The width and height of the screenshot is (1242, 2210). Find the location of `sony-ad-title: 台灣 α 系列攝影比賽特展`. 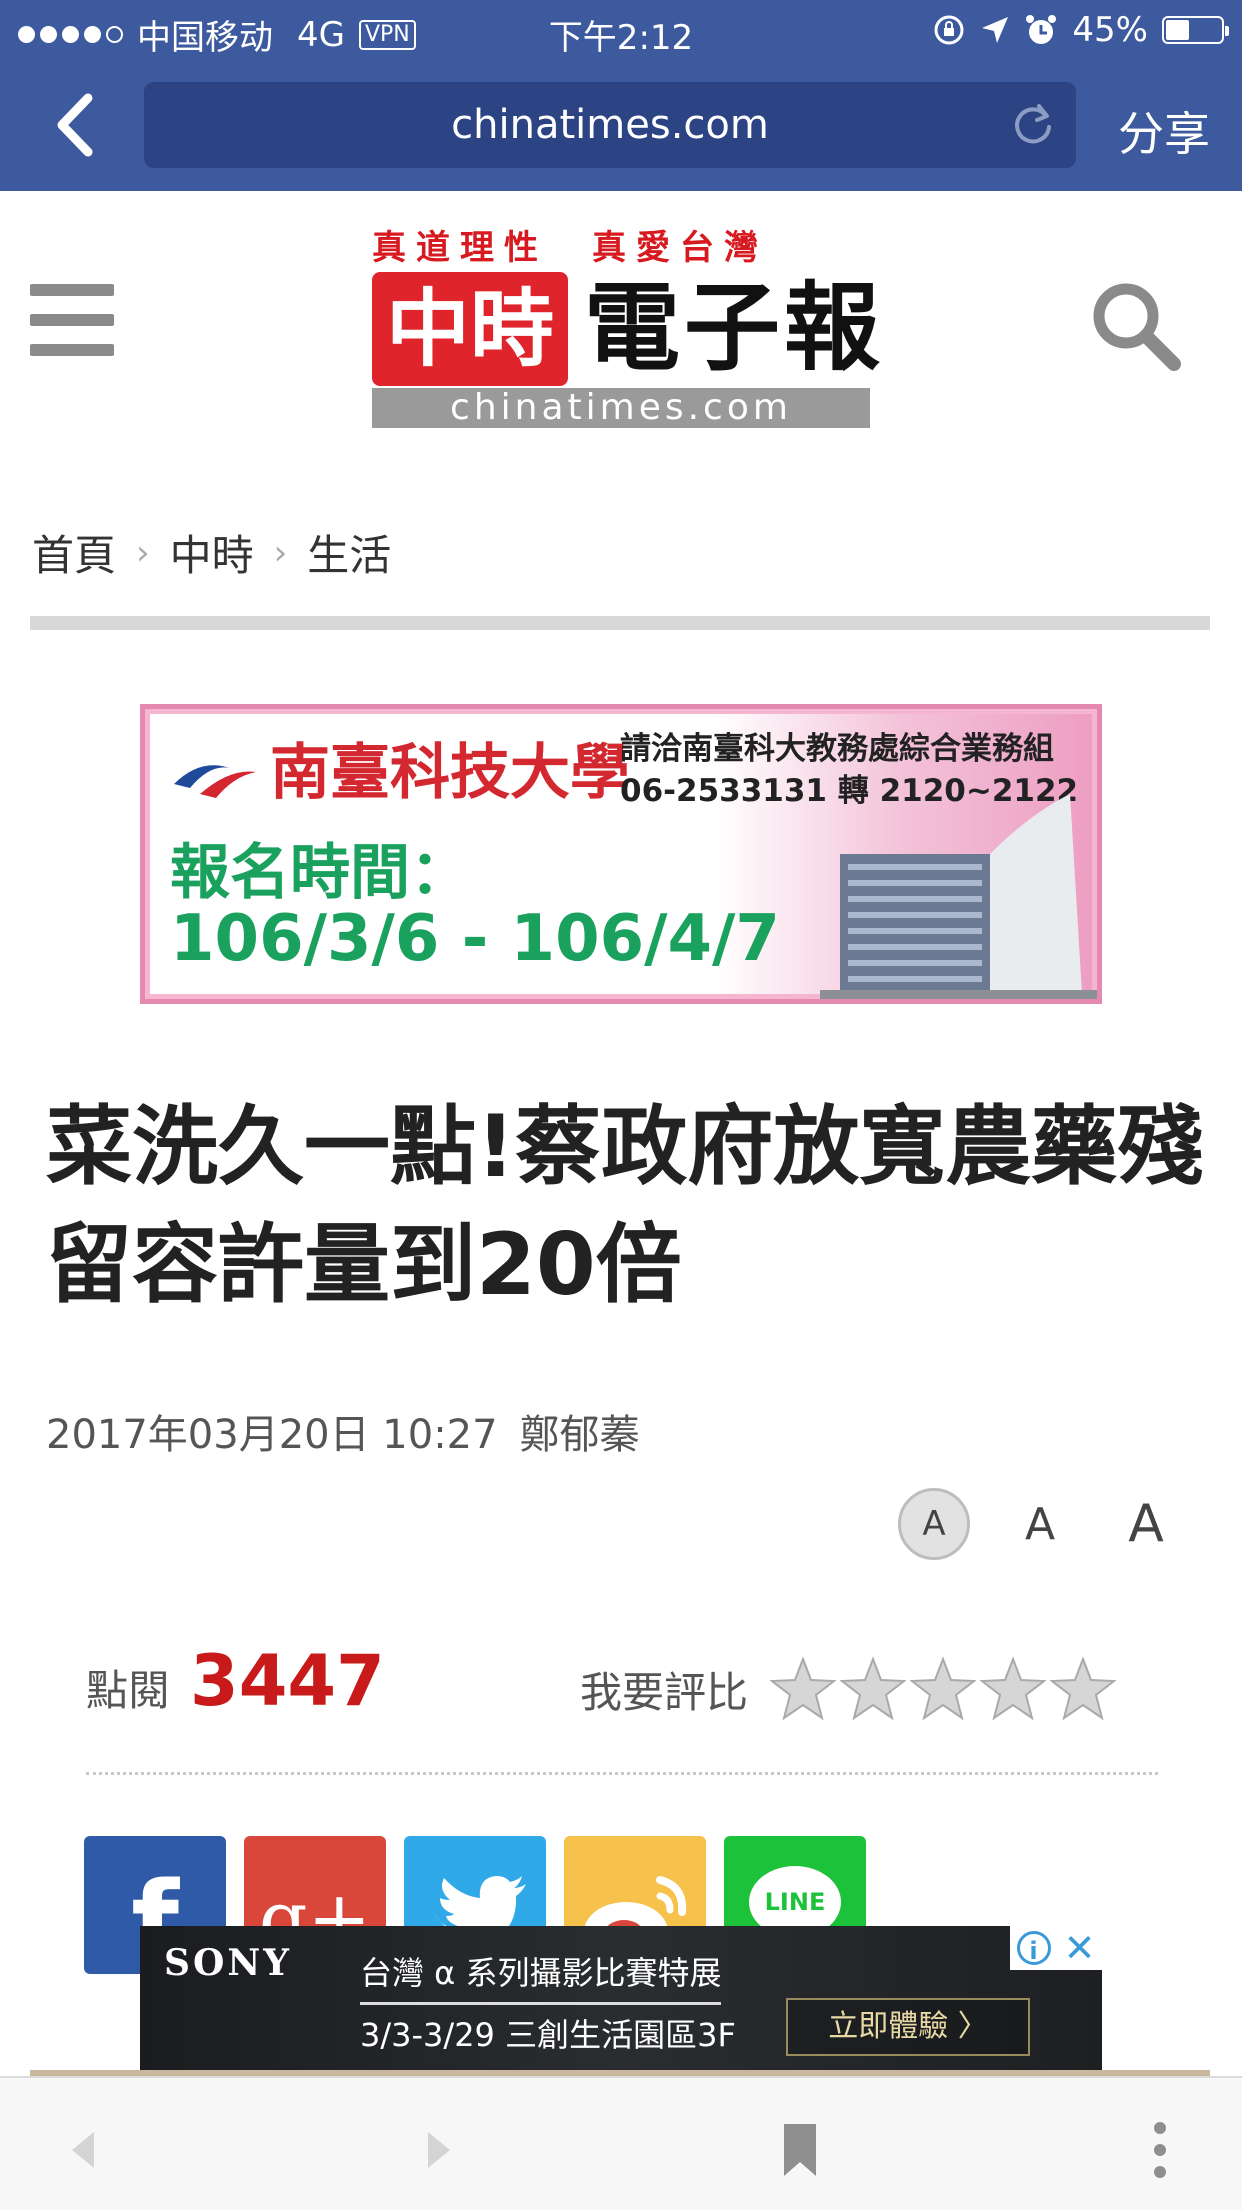

sony-ad-title: 台灣 α 系列攝影比賽特展 is located at coordinates (541, 1976).